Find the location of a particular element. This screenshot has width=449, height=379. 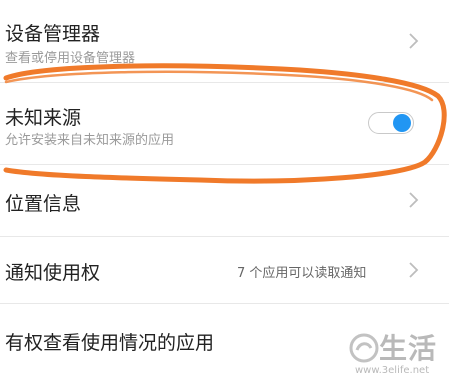

unknown-sources-subtitle: 允许安装来自未知来源的应用 is located at coordinates (90, 140).